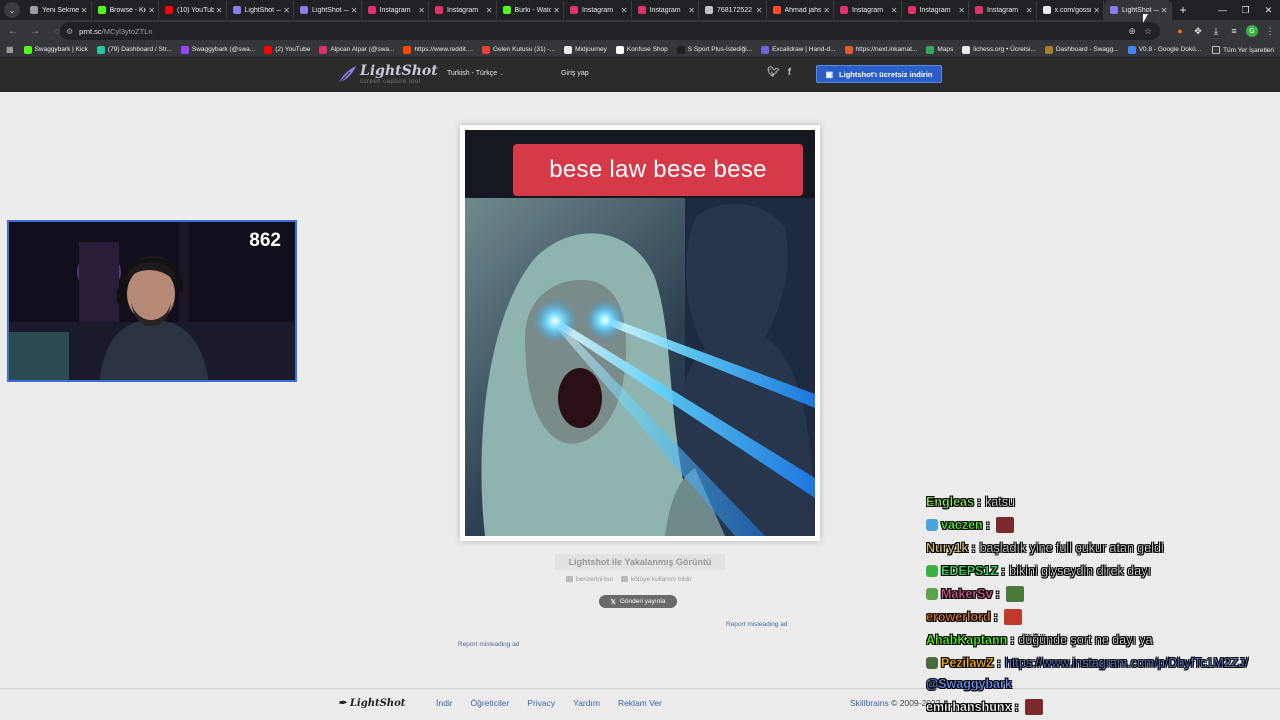  Describe the element at coordinates (575, 73) in the screenshot. I see `login-link: Giriş yap` at that location.